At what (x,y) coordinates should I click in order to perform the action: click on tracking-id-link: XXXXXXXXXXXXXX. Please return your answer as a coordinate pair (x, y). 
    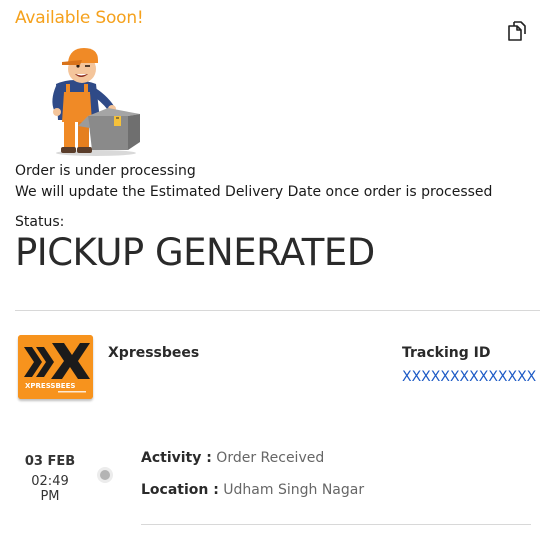
    Looking at the image, I should click on (469, 377).